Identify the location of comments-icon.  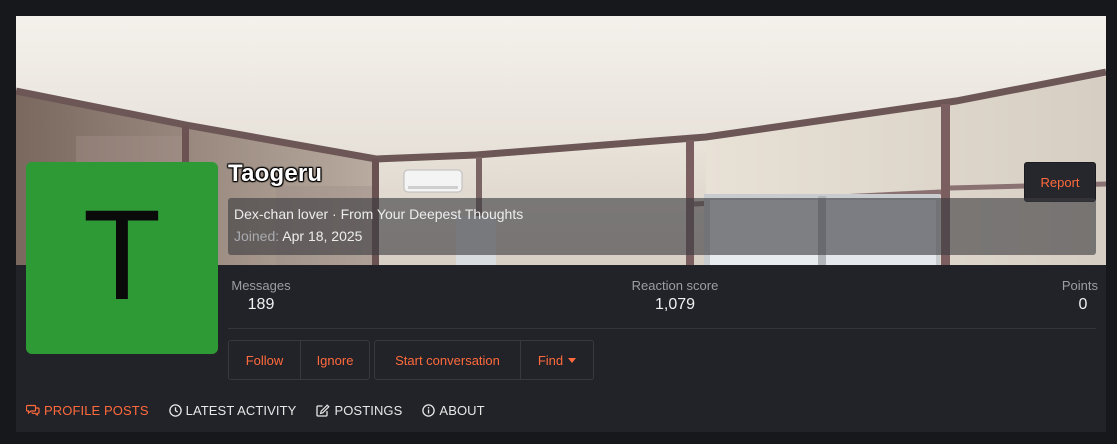
(33, 410).